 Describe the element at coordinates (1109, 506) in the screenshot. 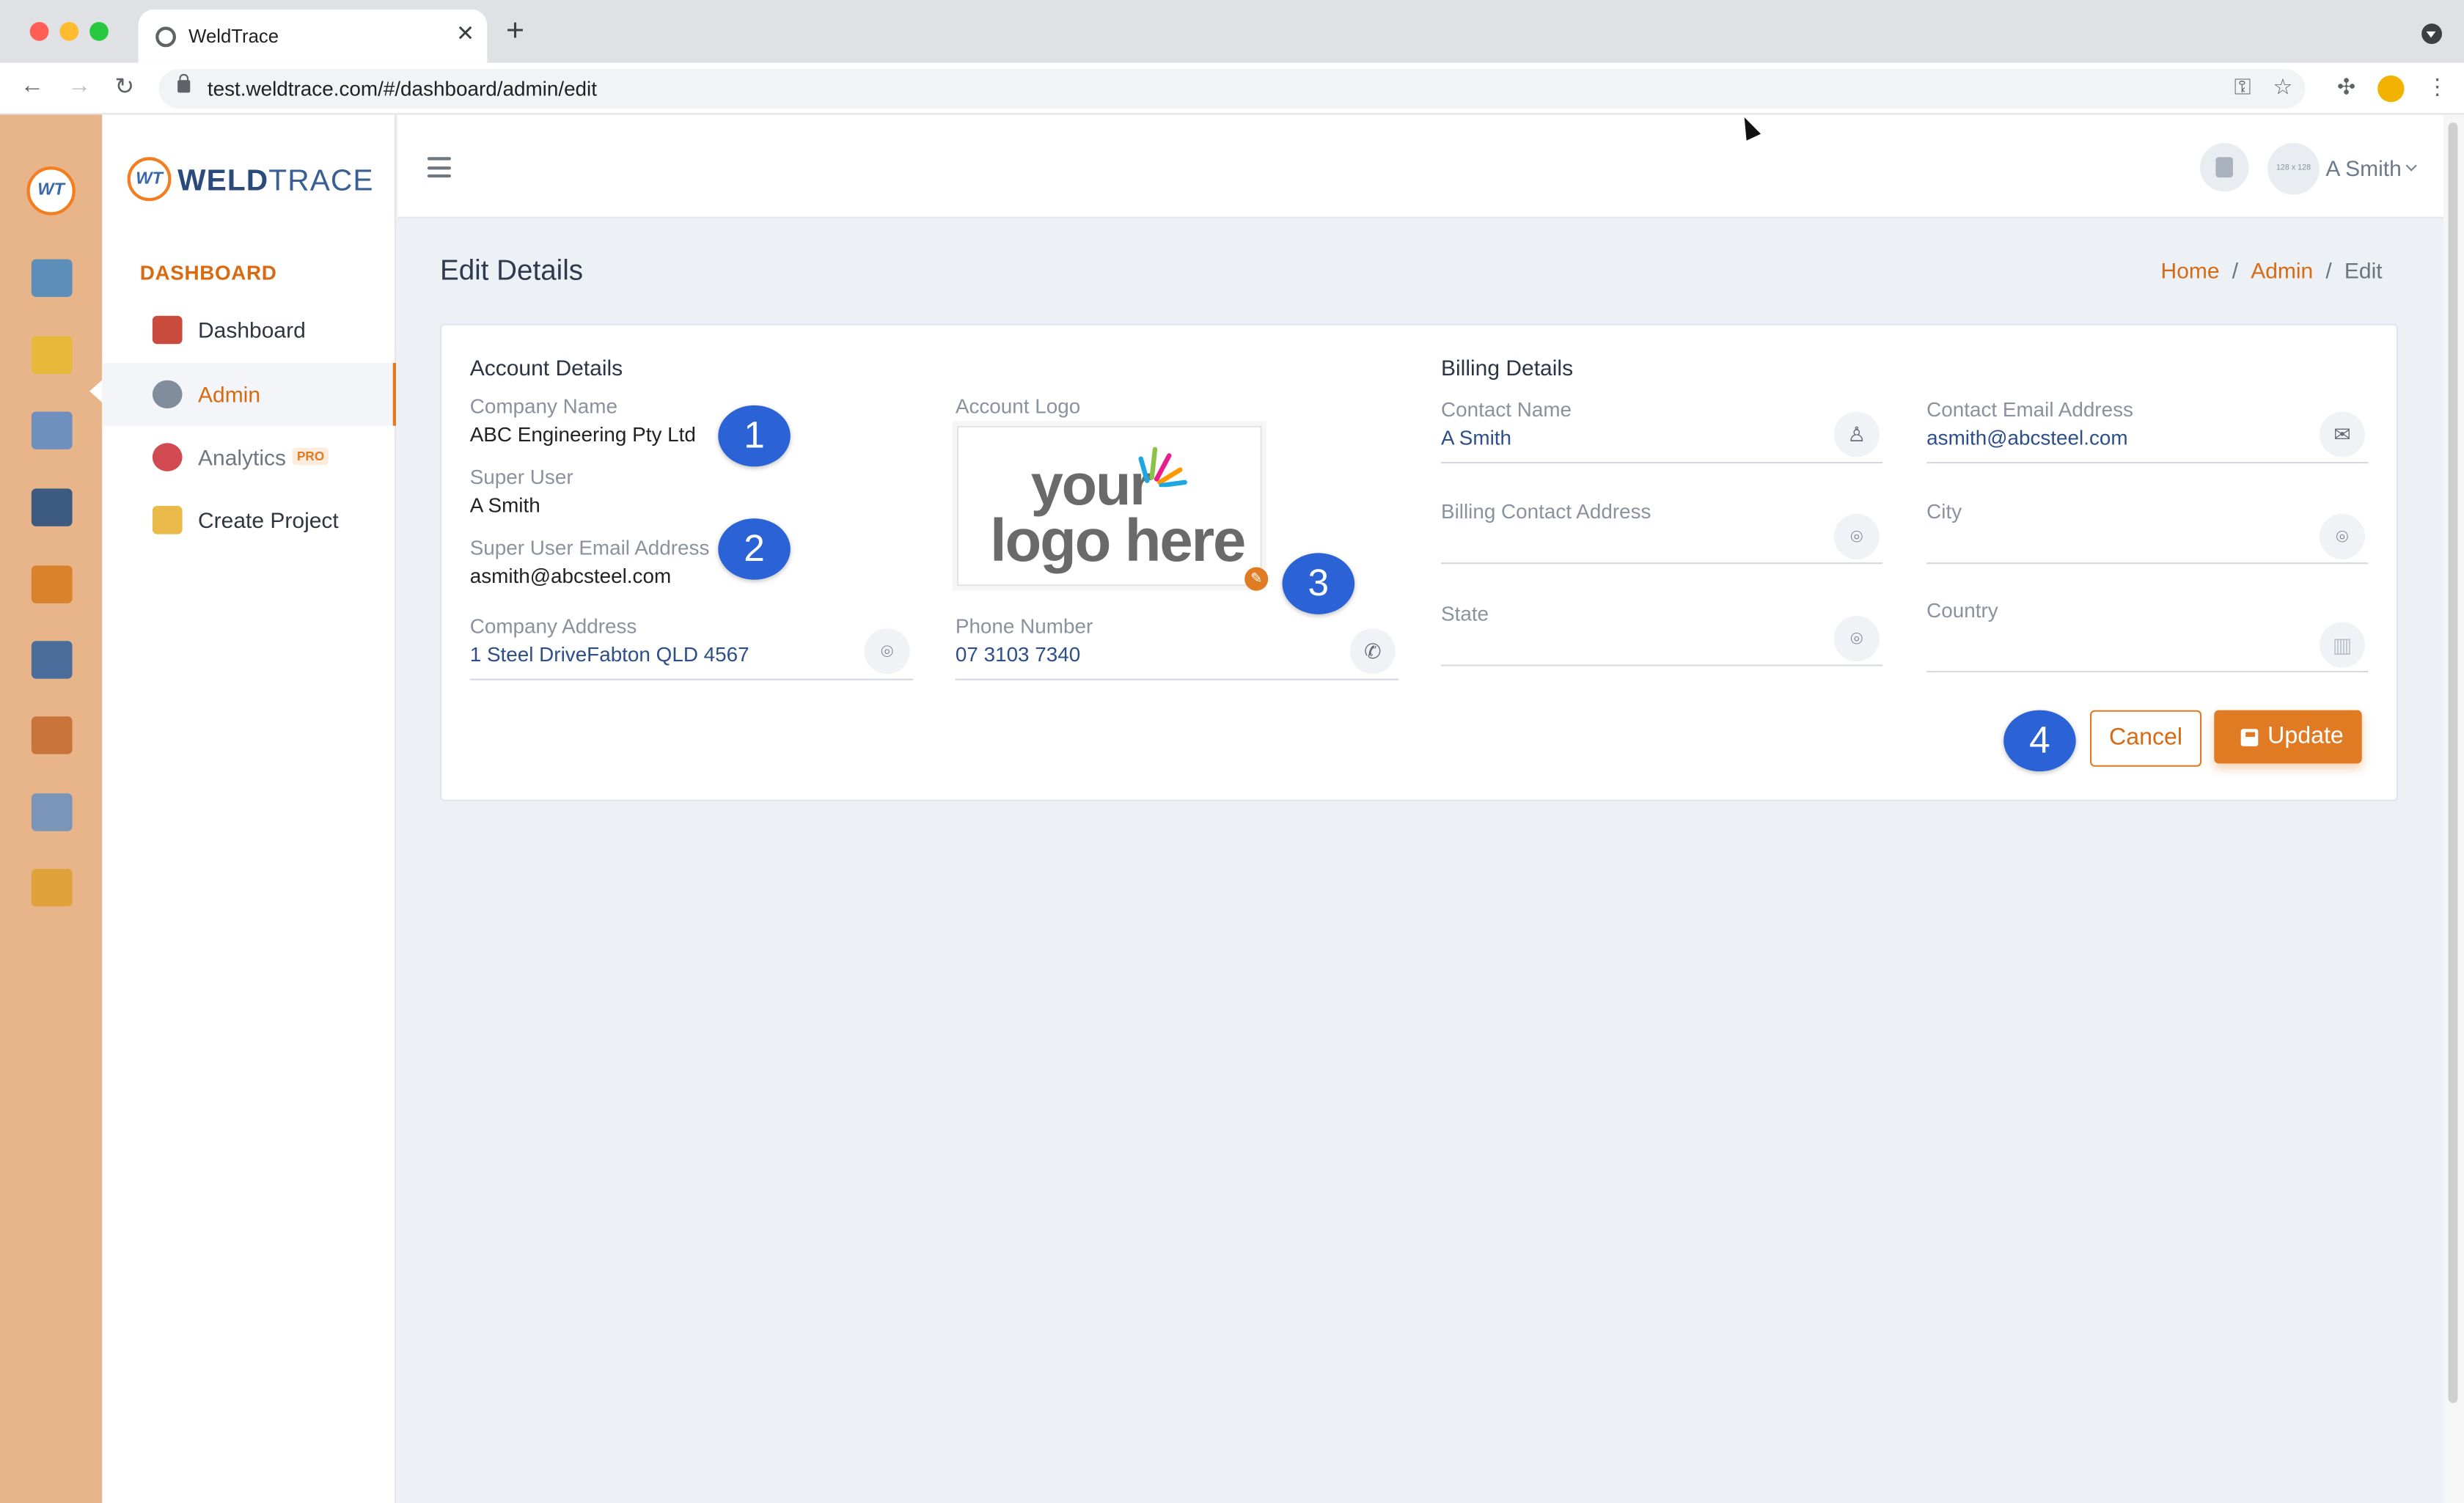

I see `account-logo-image: your logo here` at that location.